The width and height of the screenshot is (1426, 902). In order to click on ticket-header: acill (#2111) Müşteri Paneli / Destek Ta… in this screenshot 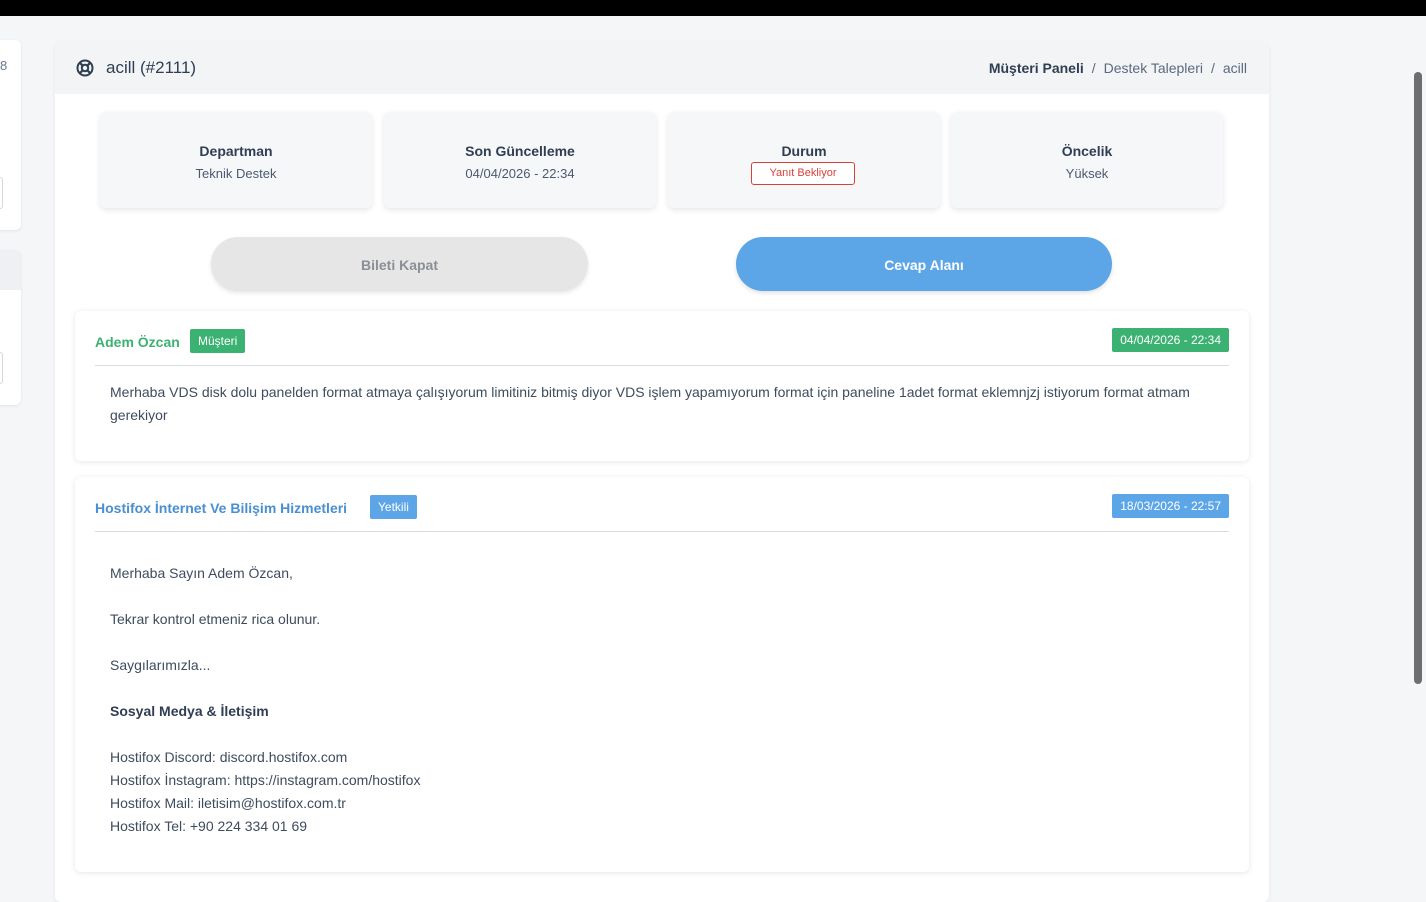, I will do `click(662, 68)`.